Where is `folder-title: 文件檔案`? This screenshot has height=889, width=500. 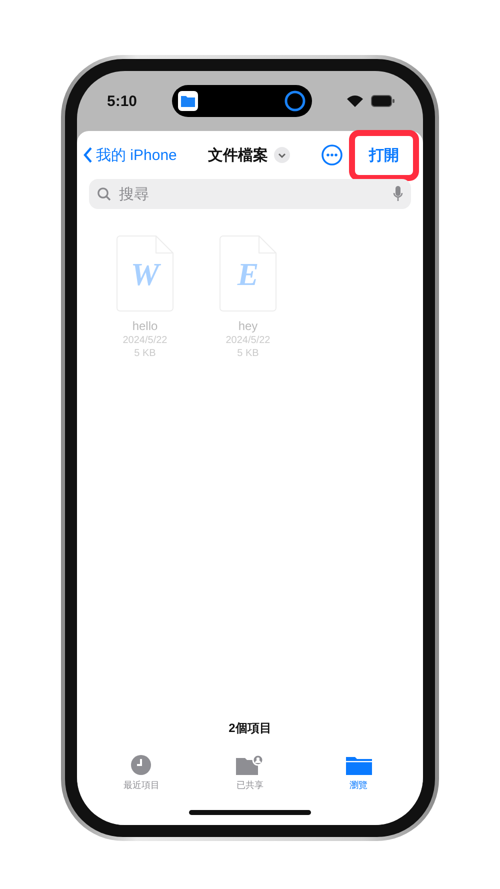 folder-title: 文件檔案 is located at coordinates (249, 155).